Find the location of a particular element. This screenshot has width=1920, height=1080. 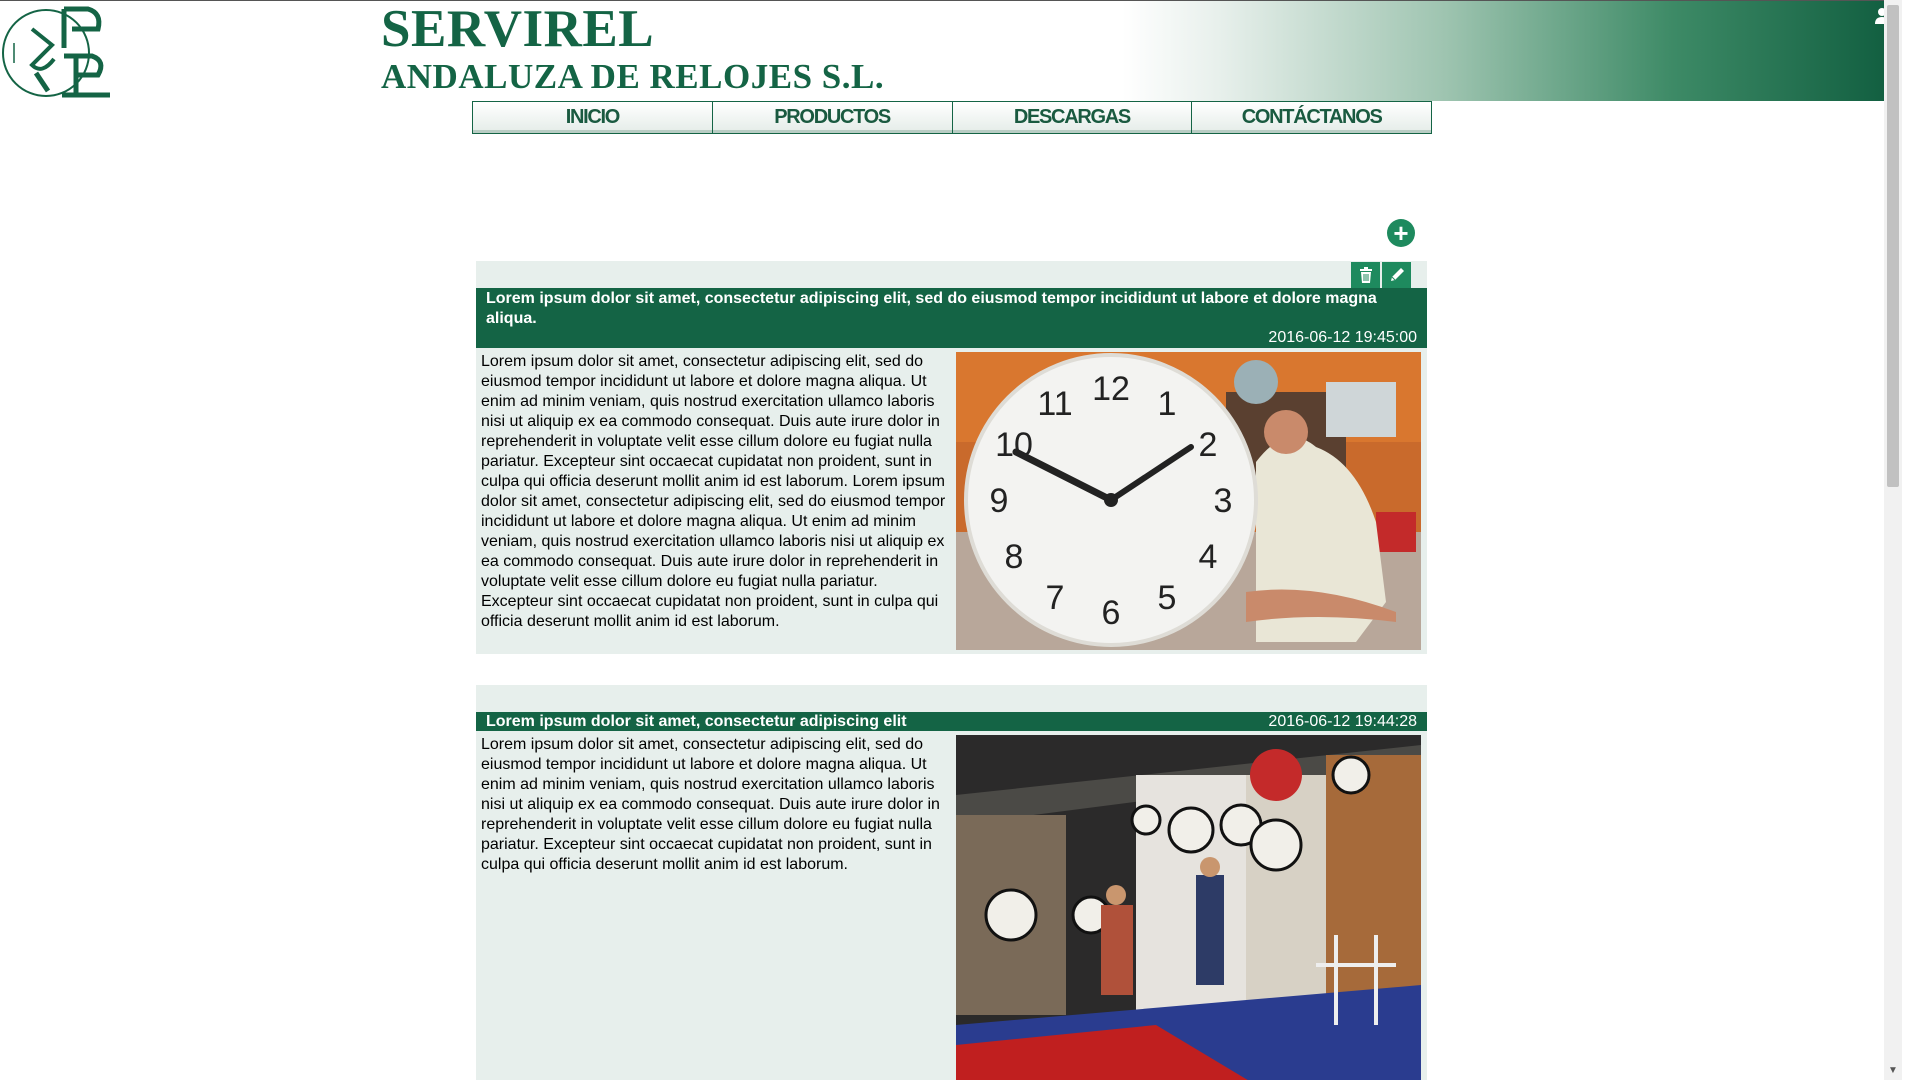

delete-post-button is located at coordinates (1365, 275).